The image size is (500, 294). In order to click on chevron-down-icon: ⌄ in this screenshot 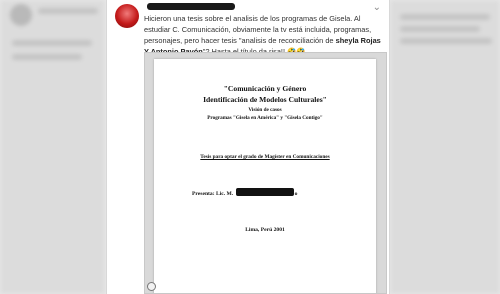, I will do `click(377, 7)`.